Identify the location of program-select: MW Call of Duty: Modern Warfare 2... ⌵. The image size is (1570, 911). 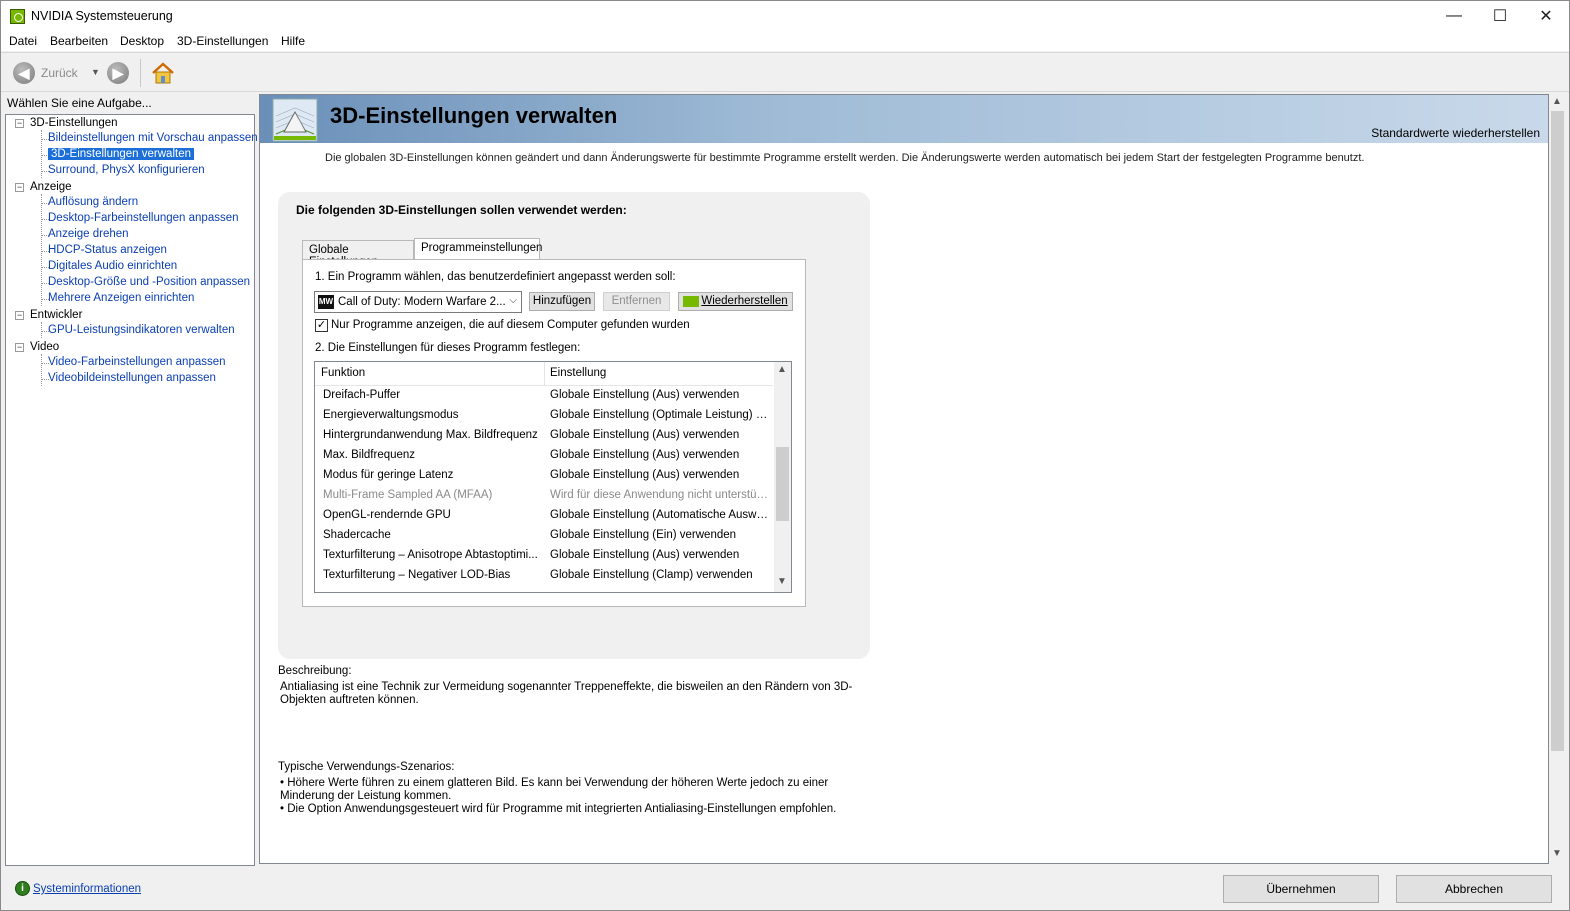
(418, 302).